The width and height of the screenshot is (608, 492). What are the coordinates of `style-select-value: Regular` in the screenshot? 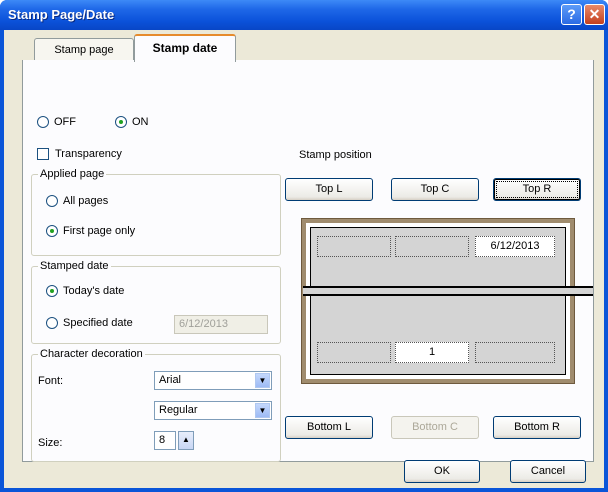 It's located at (178, 410).